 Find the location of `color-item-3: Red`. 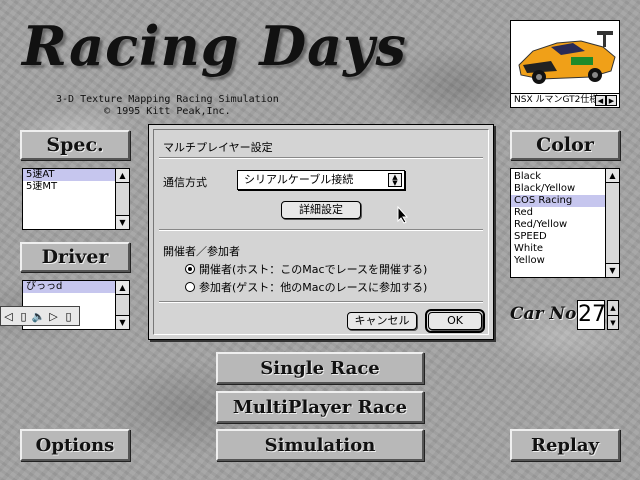

color-item-3: Red is located at coordinates (565, 213).